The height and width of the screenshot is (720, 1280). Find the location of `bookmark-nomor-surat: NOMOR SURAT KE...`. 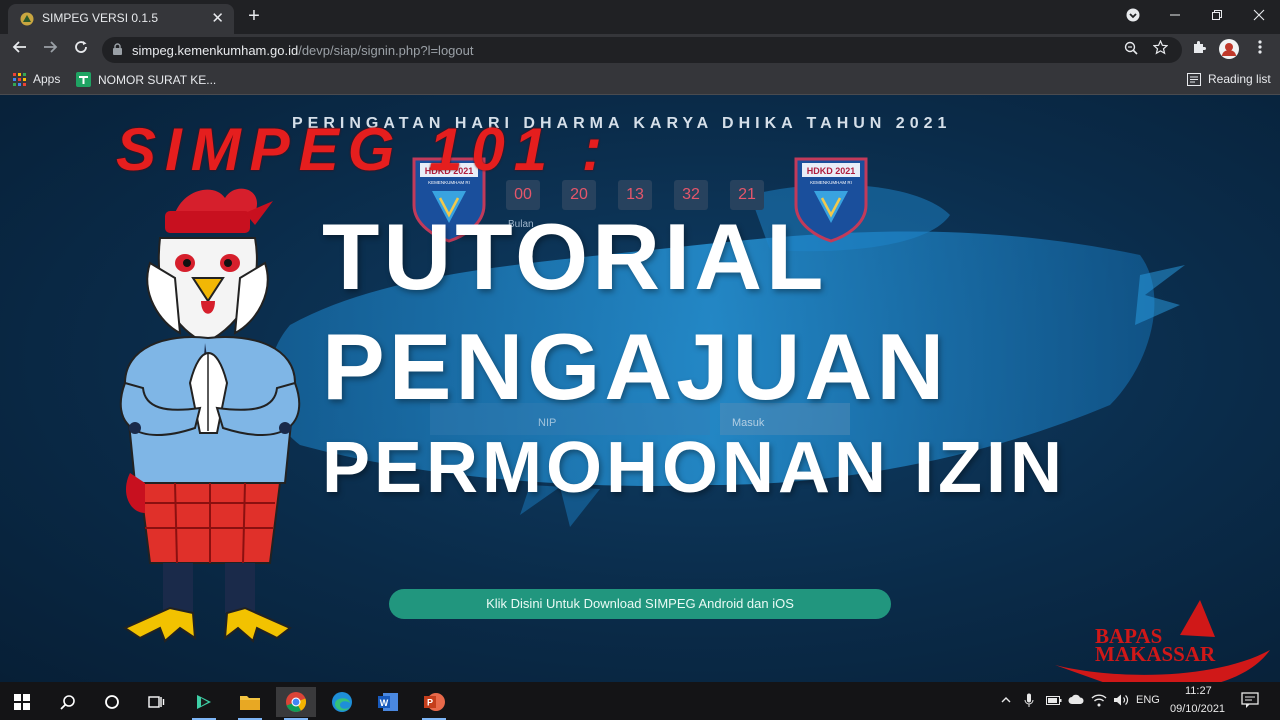

bookmark-nomor-surat: NOMOR SURAT KE... is located at coordinates (146, 79).